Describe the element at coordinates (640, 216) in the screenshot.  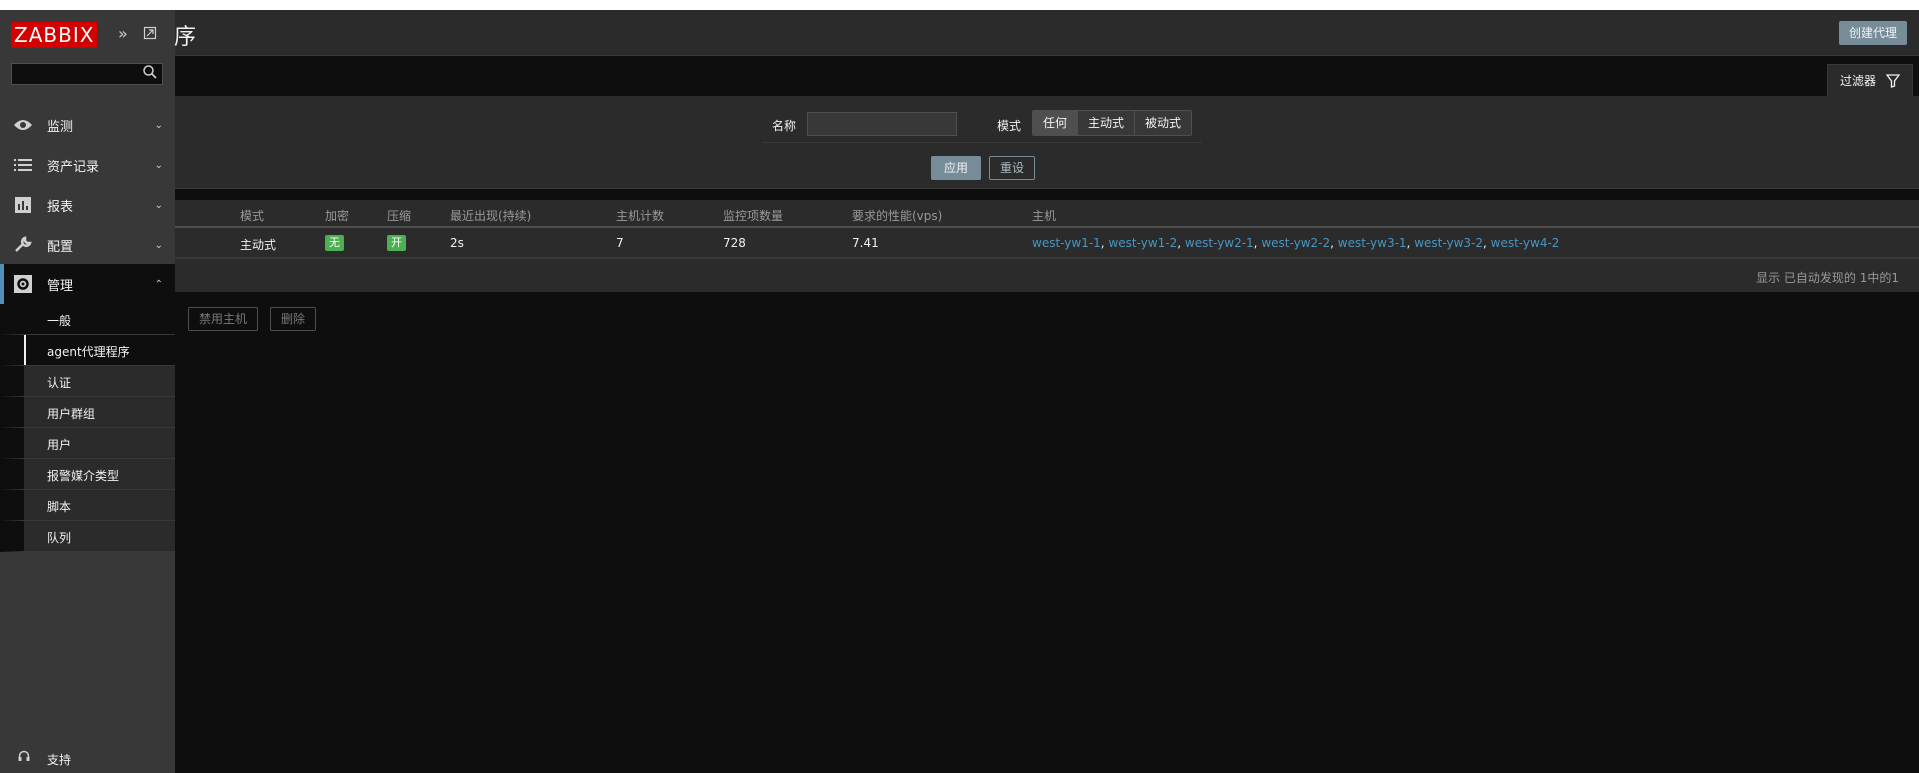
I see `col-host-count: 主机计数` at that location.